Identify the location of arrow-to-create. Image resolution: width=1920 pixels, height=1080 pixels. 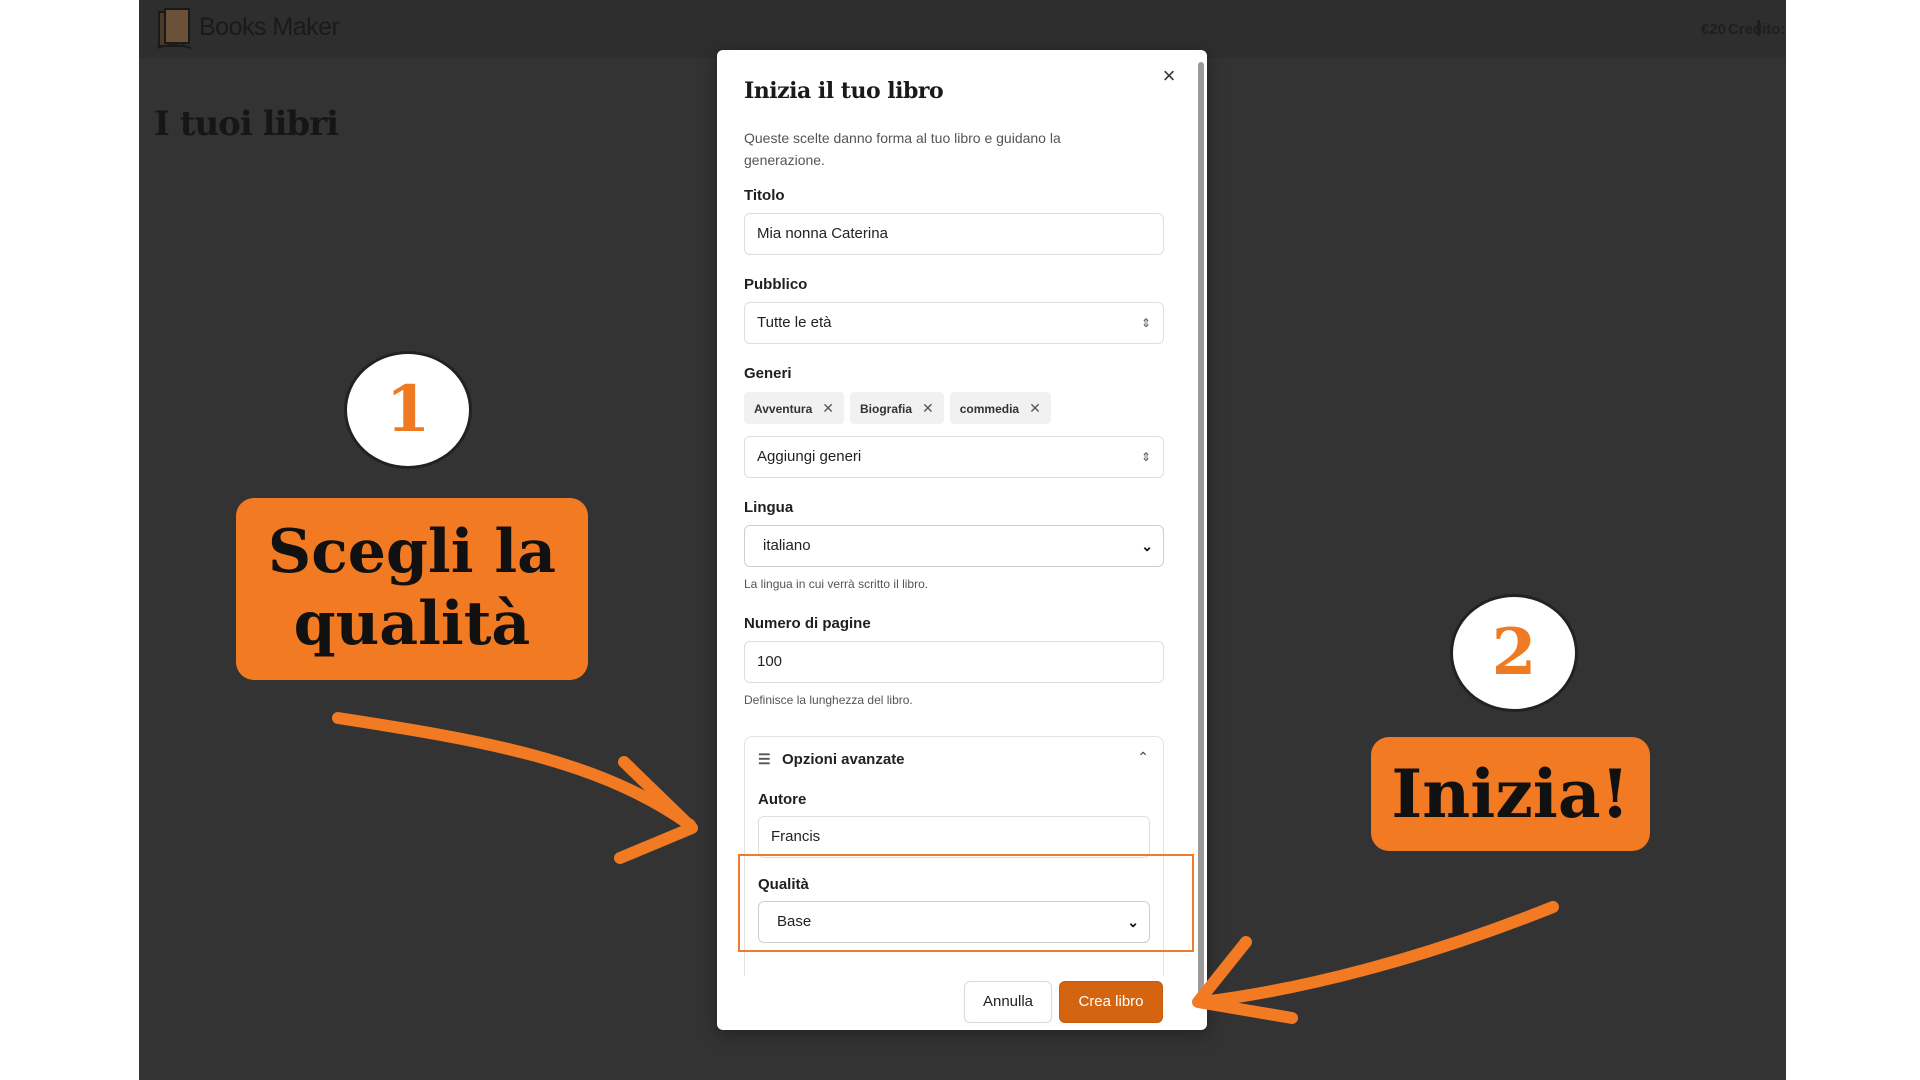
(1377, 954).